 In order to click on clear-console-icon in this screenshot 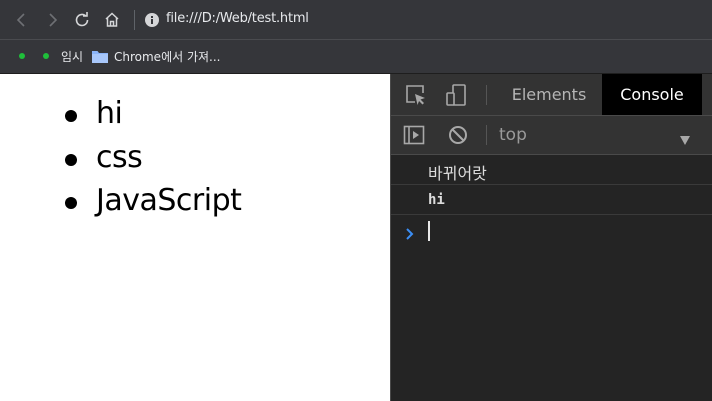, I will do `click(458, 135)`.